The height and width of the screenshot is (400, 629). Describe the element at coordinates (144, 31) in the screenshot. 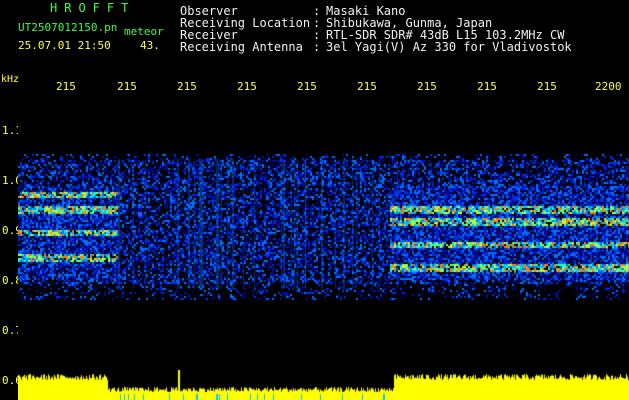

I see `meteor-tag: meteor` at that location.